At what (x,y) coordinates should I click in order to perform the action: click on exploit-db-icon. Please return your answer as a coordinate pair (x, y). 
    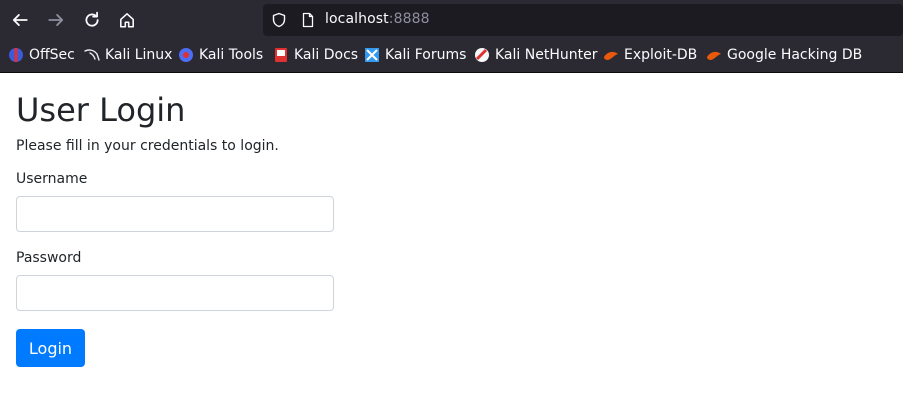
    Looking at the image, I should click on (611, 55).